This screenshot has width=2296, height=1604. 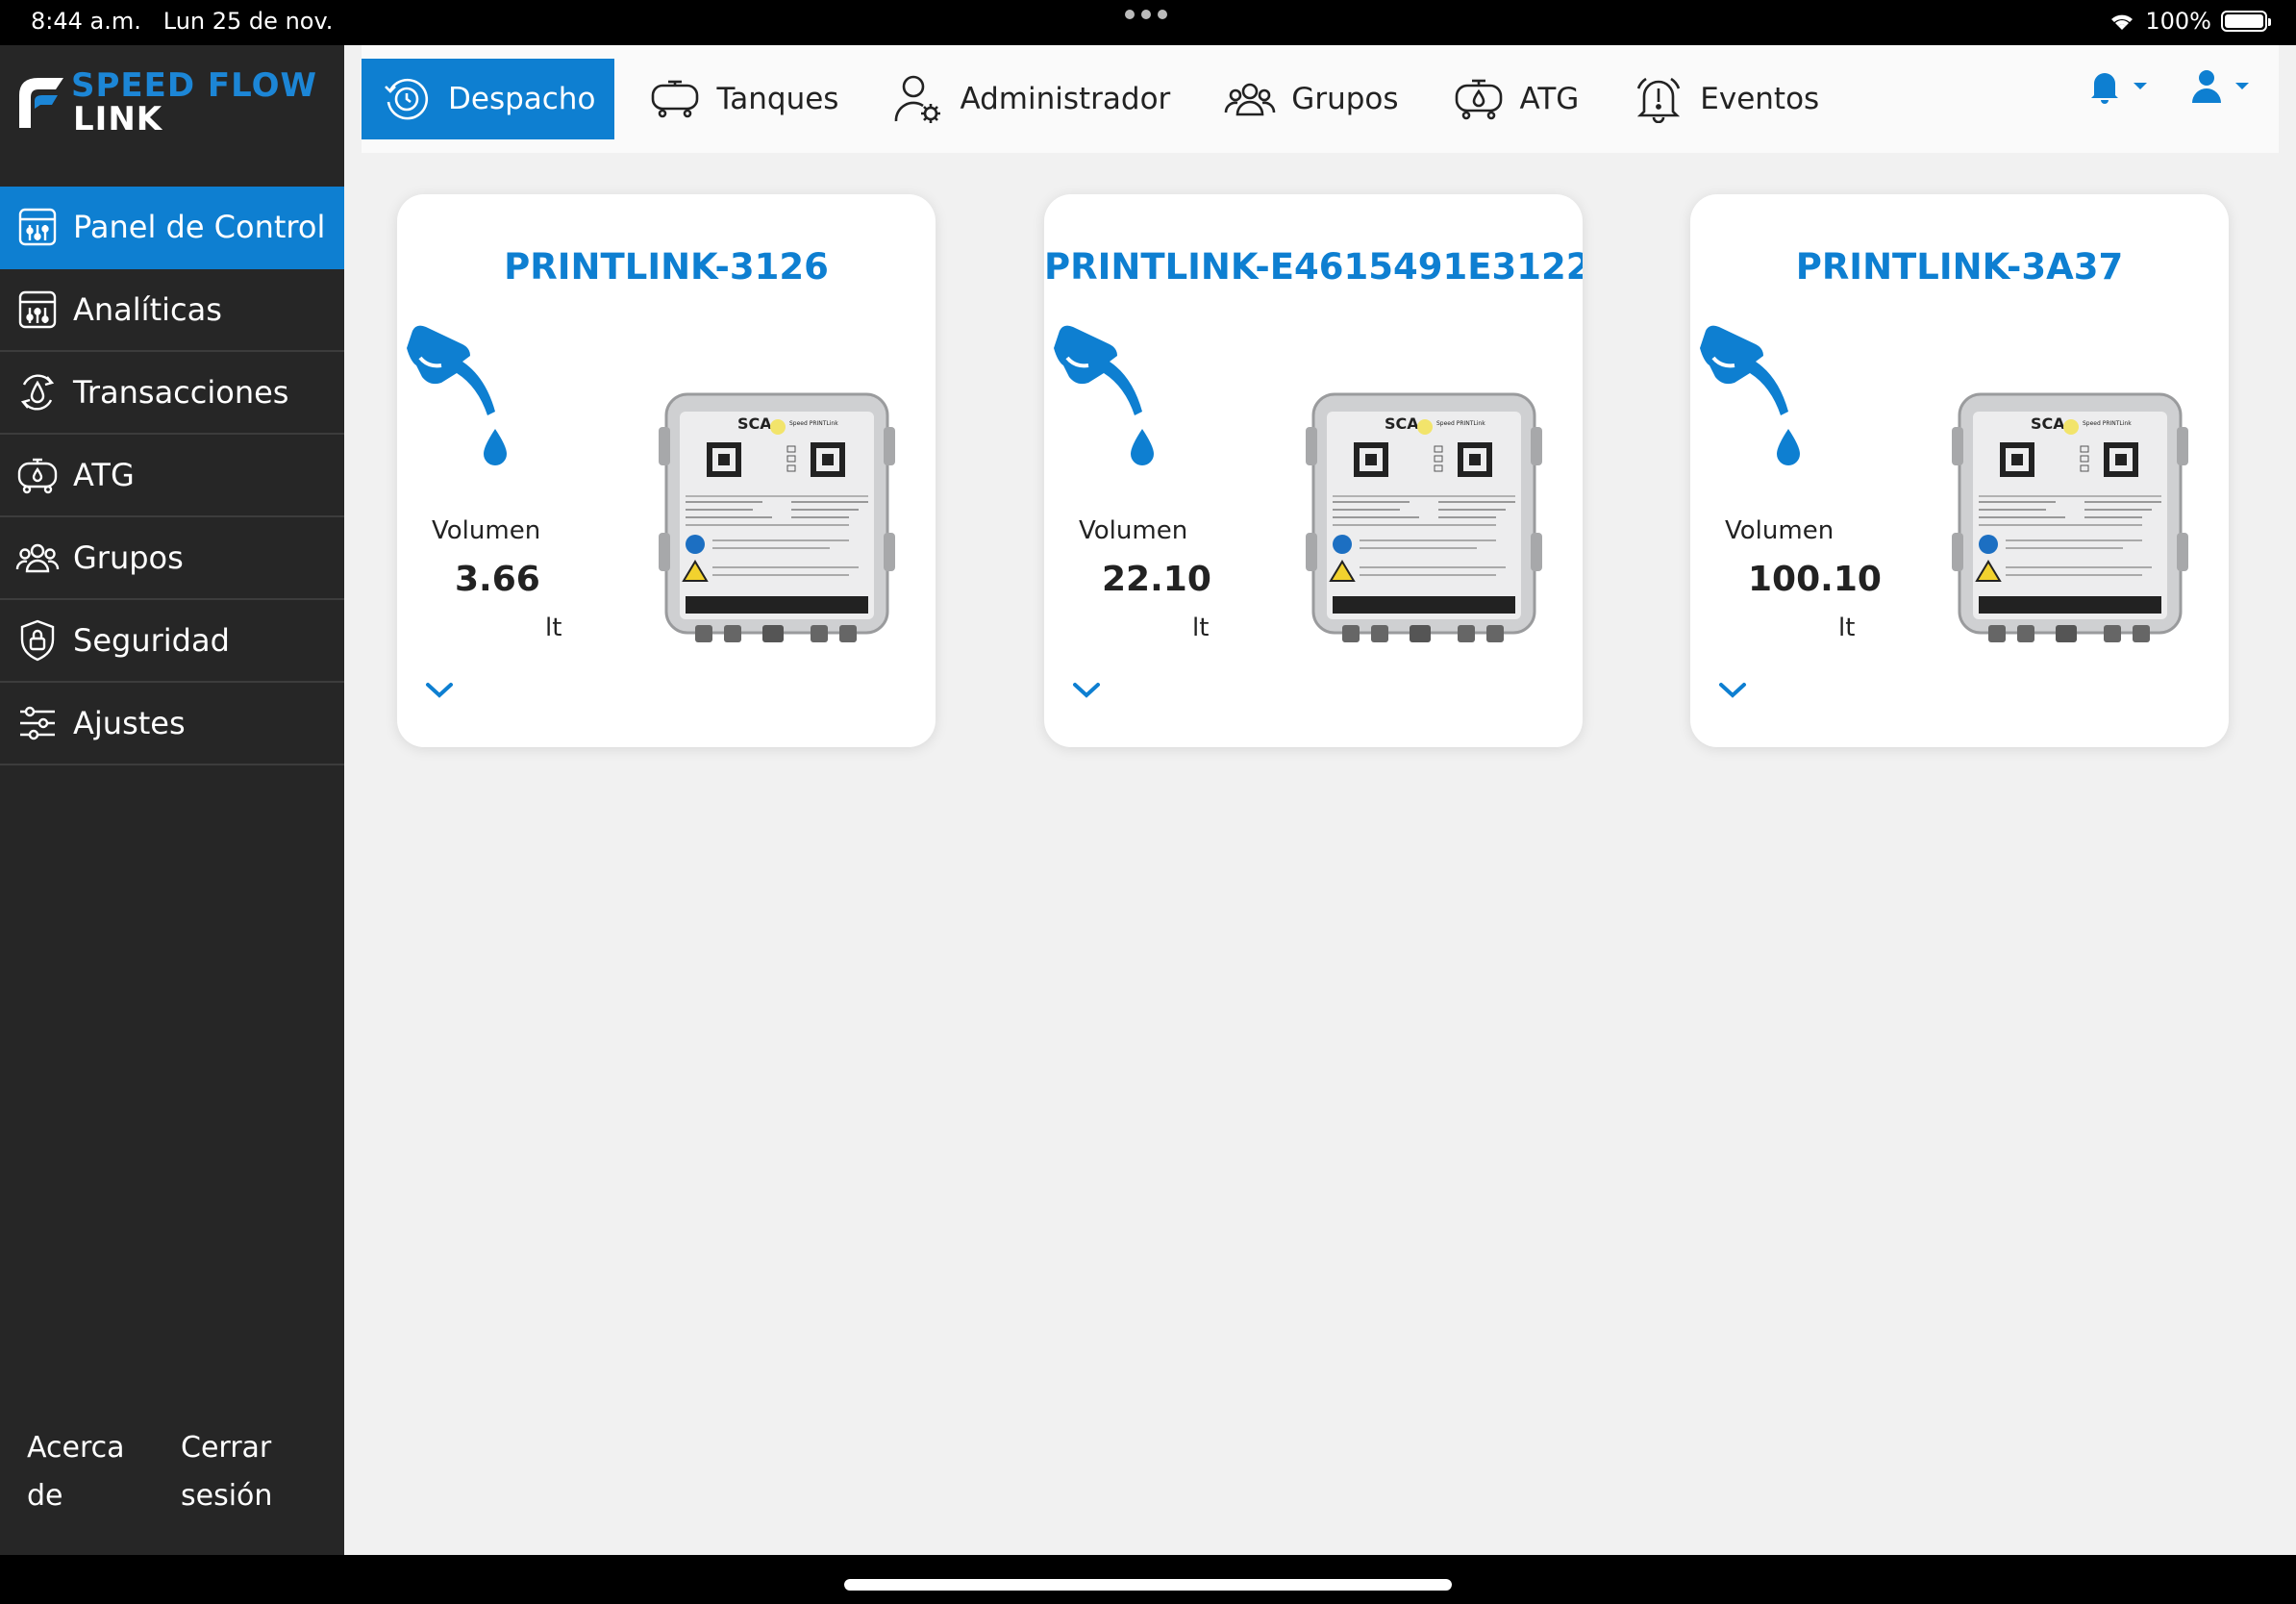 What do you see at coordinates (118, 119) in the screenshot?
I see `brand-line-2: LINK` at bounding box center [118, 119].